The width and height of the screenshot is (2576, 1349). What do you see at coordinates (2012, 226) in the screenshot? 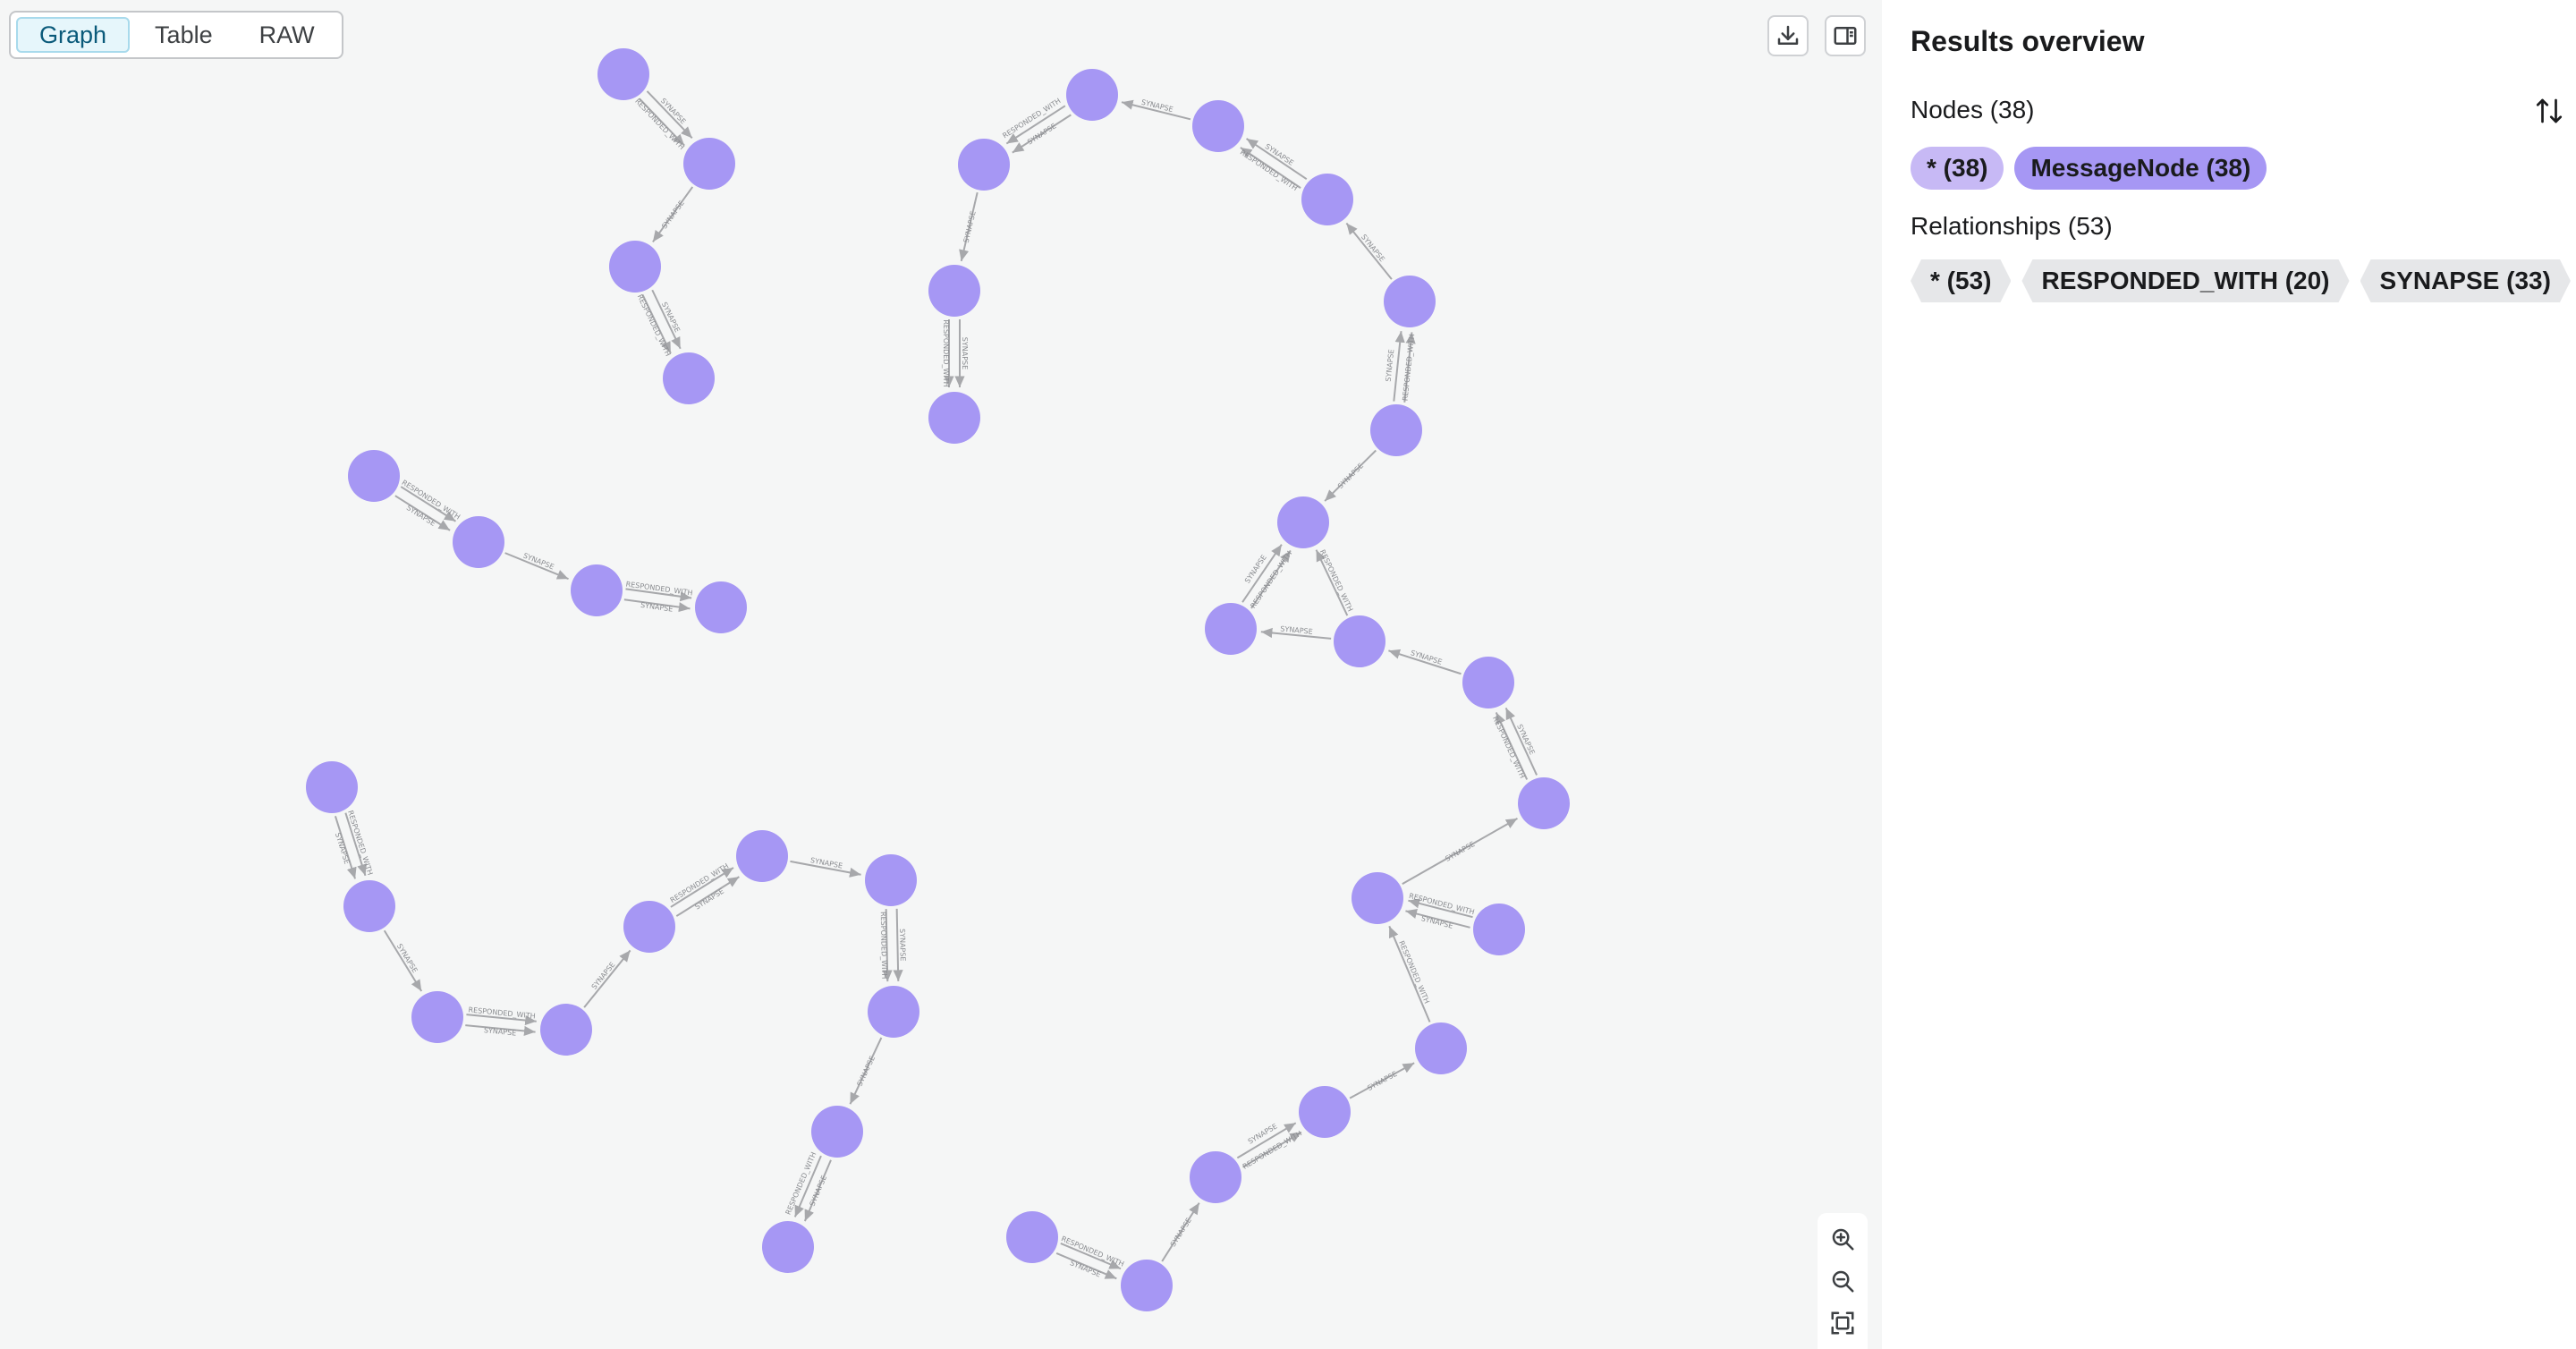
I see `relationships-heading: Relationships (53)` at bounding box center [2012, 226].